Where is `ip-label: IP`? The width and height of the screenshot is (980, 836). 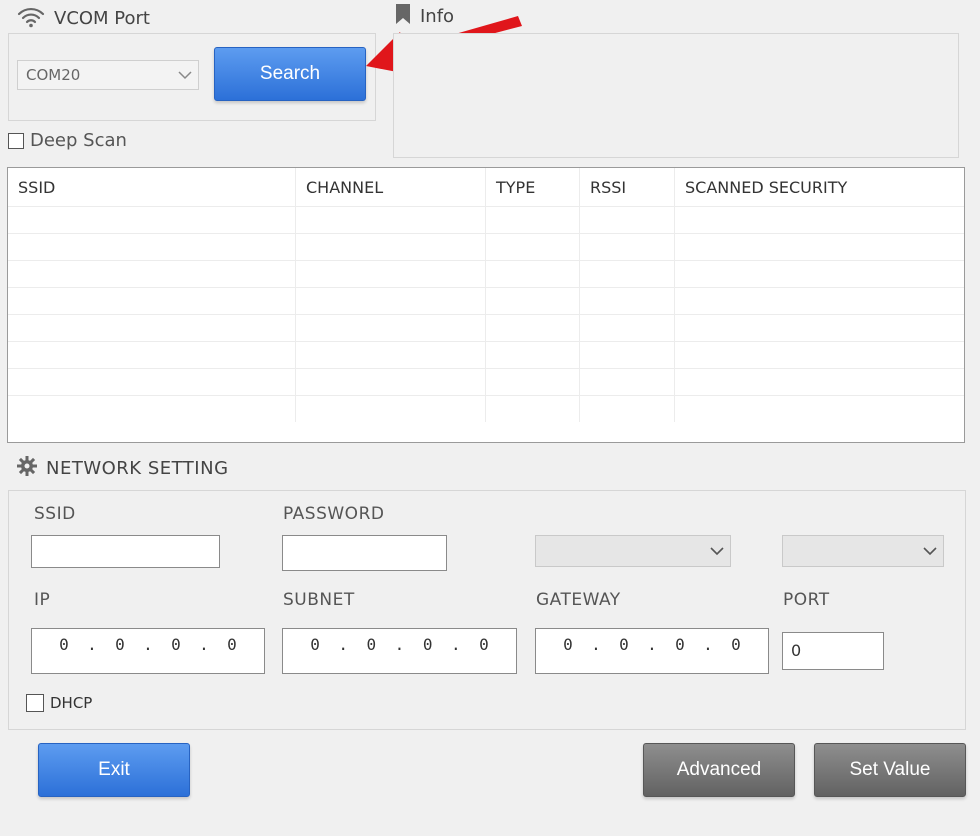 ip-label: IP is located at coordinates (42, 600).